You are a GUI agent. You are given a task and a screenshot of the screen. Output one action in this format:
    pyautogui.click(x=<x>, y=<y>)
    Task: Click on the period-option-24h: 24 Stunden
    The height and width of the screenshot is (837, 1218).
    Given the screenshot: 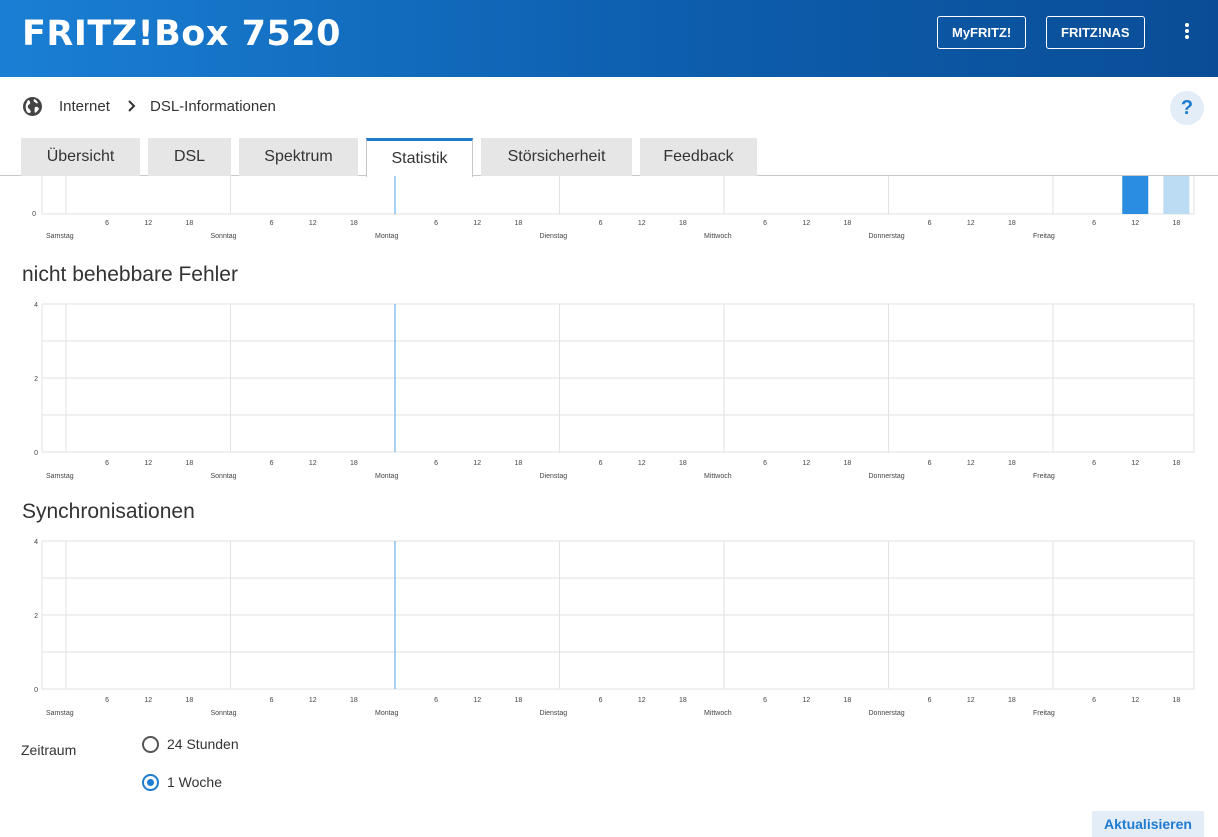 What is the action you would take?
    pyautogui.click(x=202, y=745)
    